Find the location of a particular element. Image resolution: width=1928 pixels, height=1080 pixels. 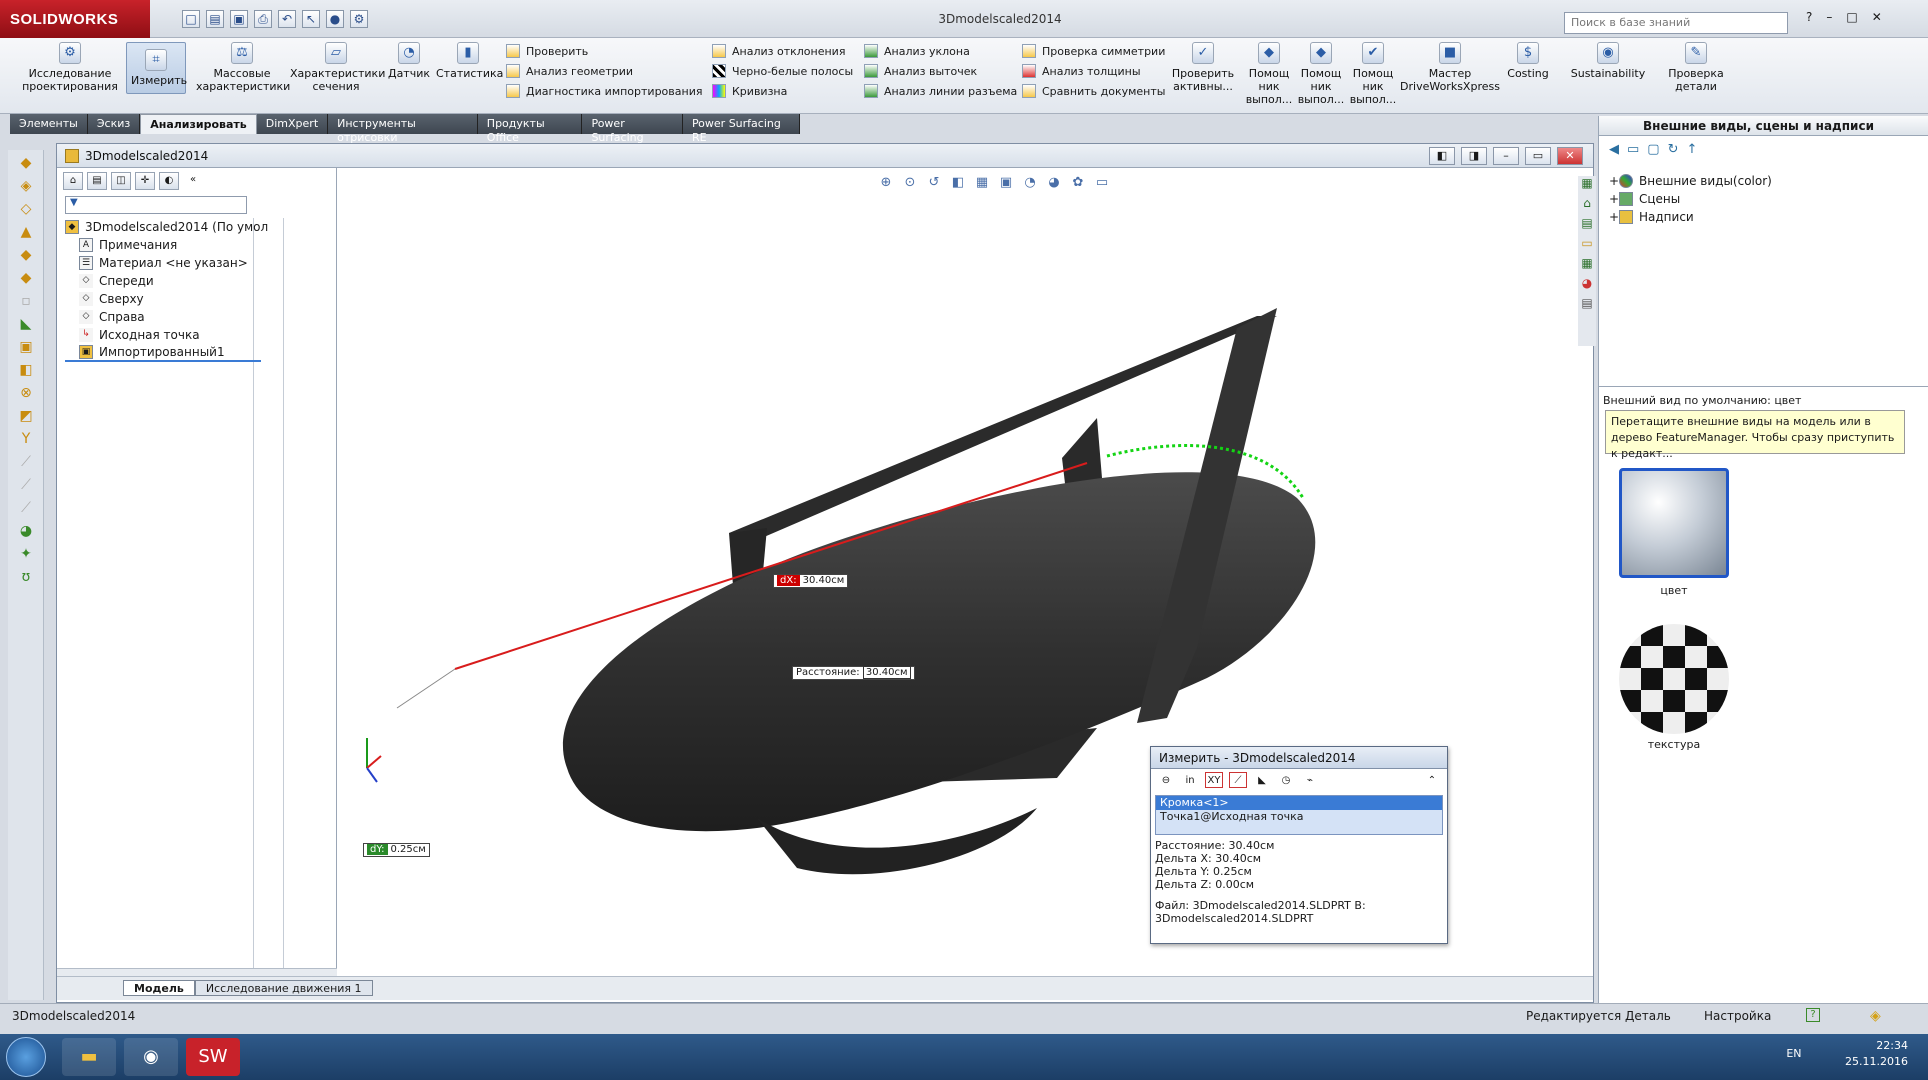

propertymanager-tab-icon: ▤ is located at coordinates (97, 181).